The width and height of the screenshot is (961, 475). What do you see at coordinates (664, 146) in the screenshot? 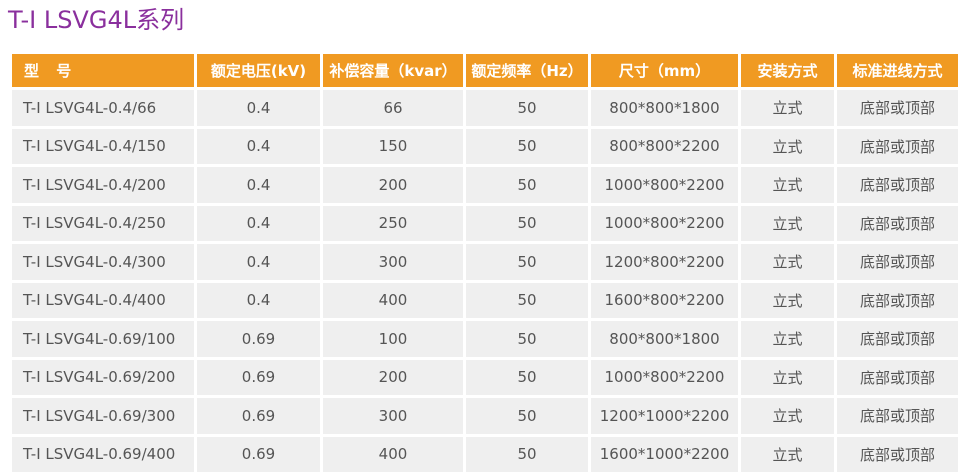
I see `cell-dimensions: 800*800*2200` at bounding box center [664, 146].